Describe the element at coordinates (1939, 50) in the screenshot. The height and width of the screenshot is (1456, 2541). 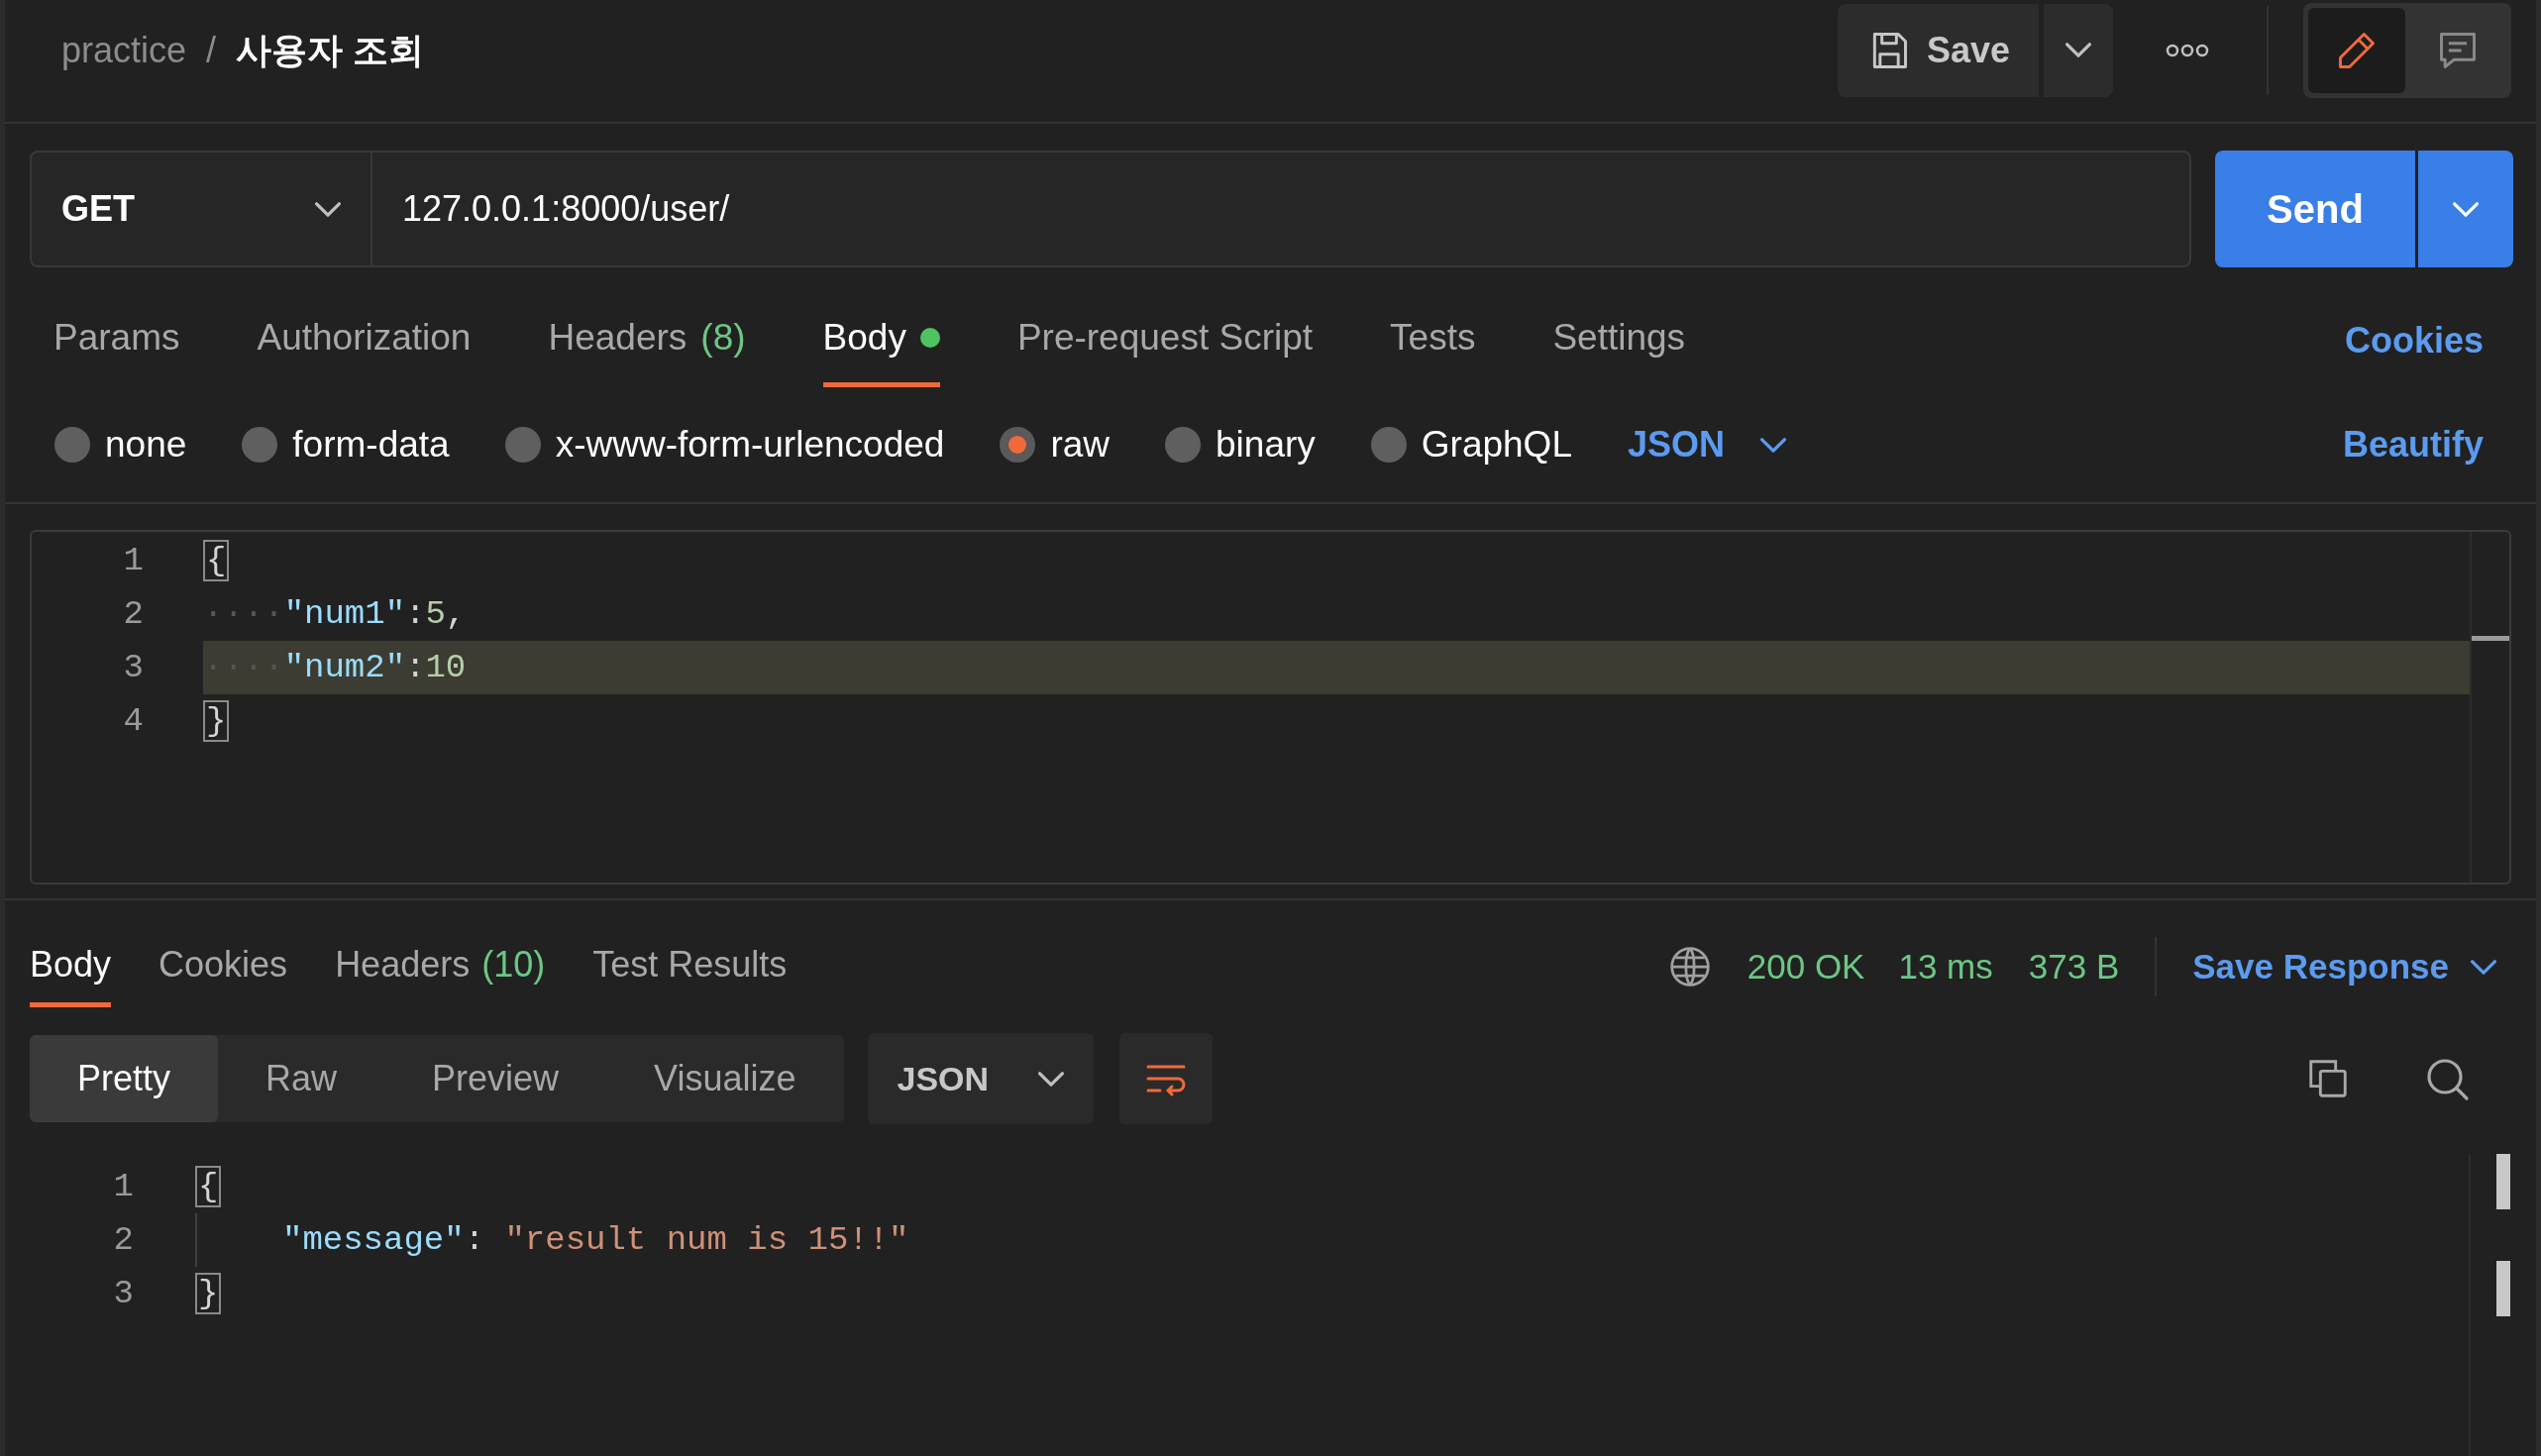
I see `save-button: Save` at that location.